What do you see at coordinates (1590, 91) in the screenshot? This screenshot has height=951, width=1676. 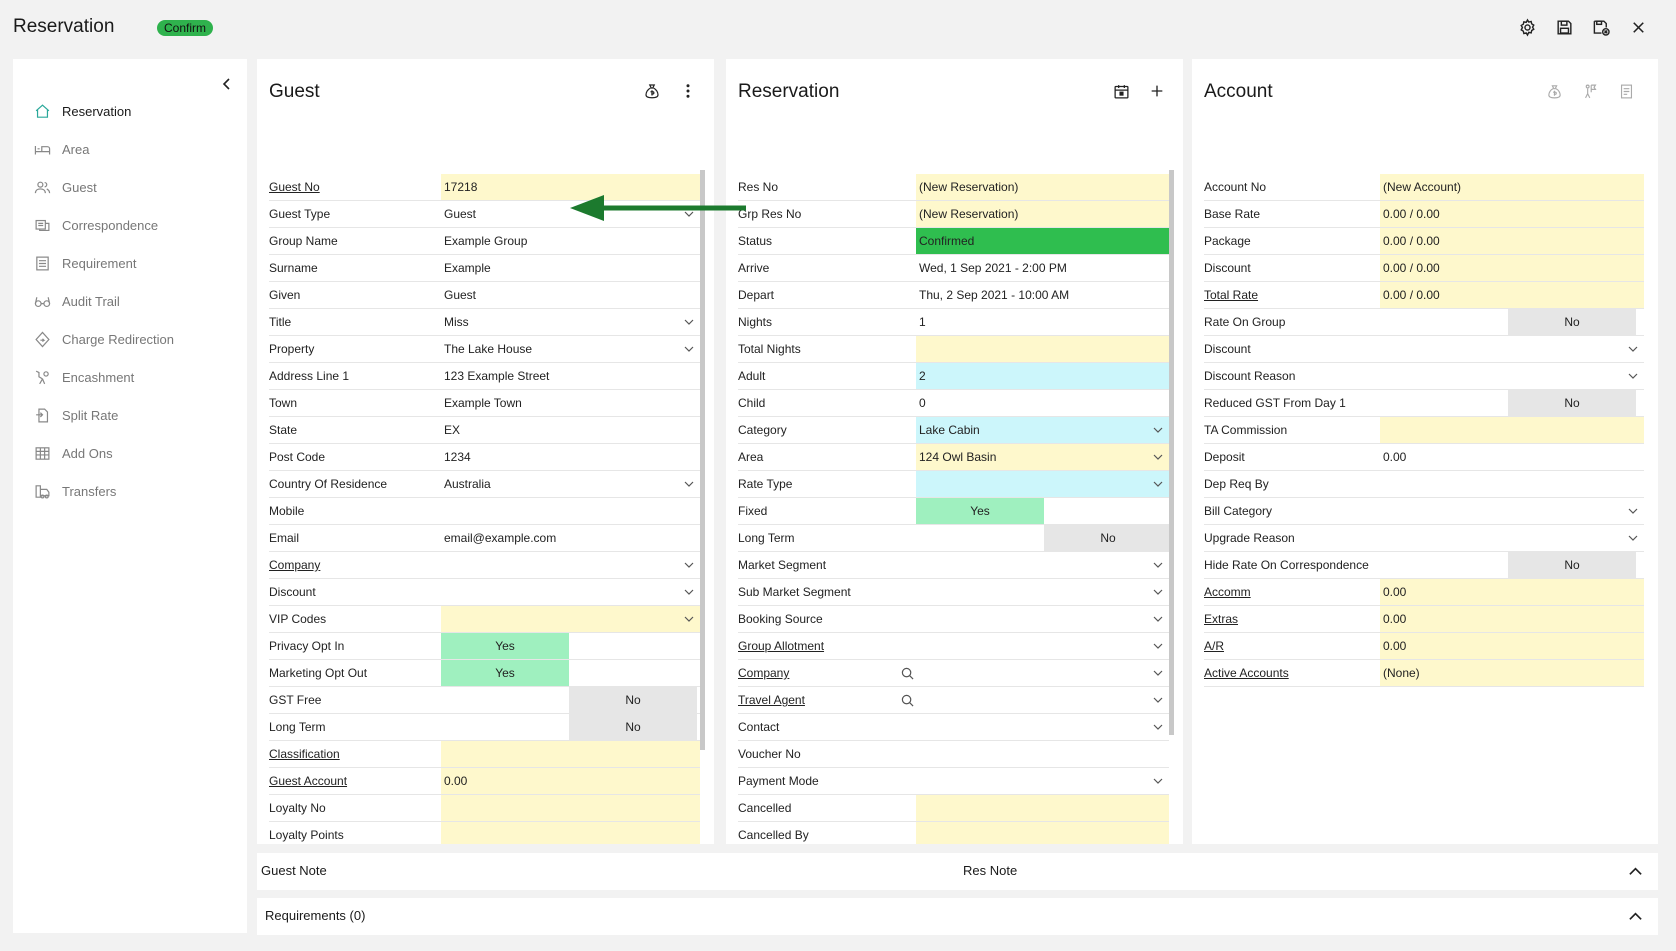 I see `account-transfer-button` at bounding box center [1590, 91].